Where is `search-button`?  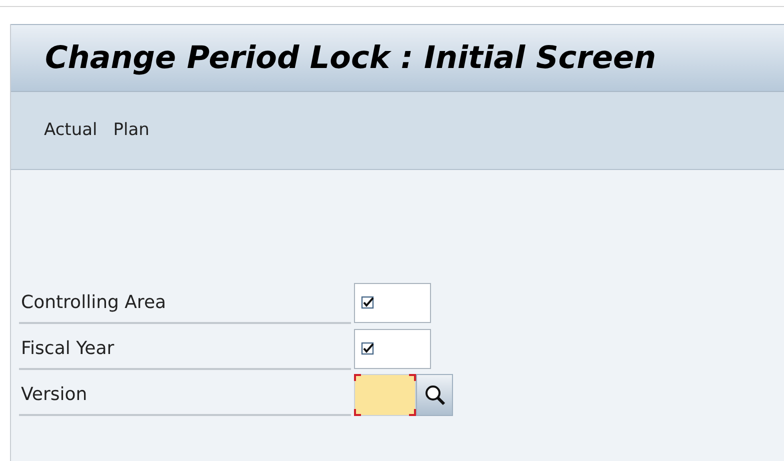
search-button is located at coordinates (434, 395).